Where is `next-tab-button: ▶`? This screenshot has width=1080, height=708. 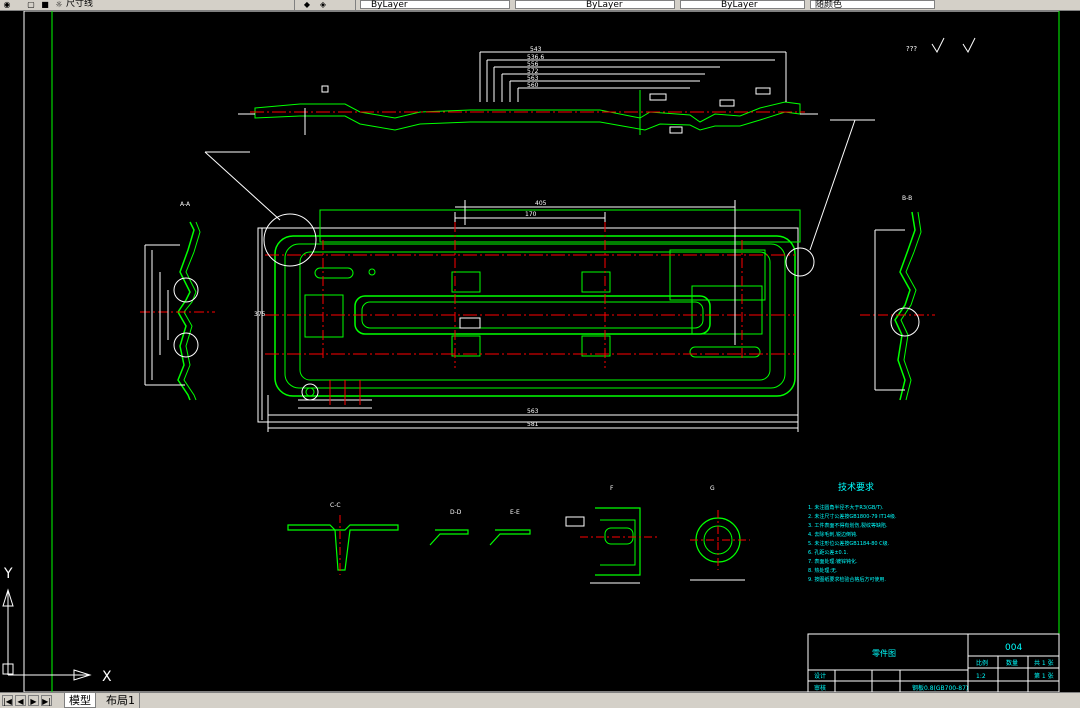 next-tab-button: ▶ is located at coordinates (33, 700).